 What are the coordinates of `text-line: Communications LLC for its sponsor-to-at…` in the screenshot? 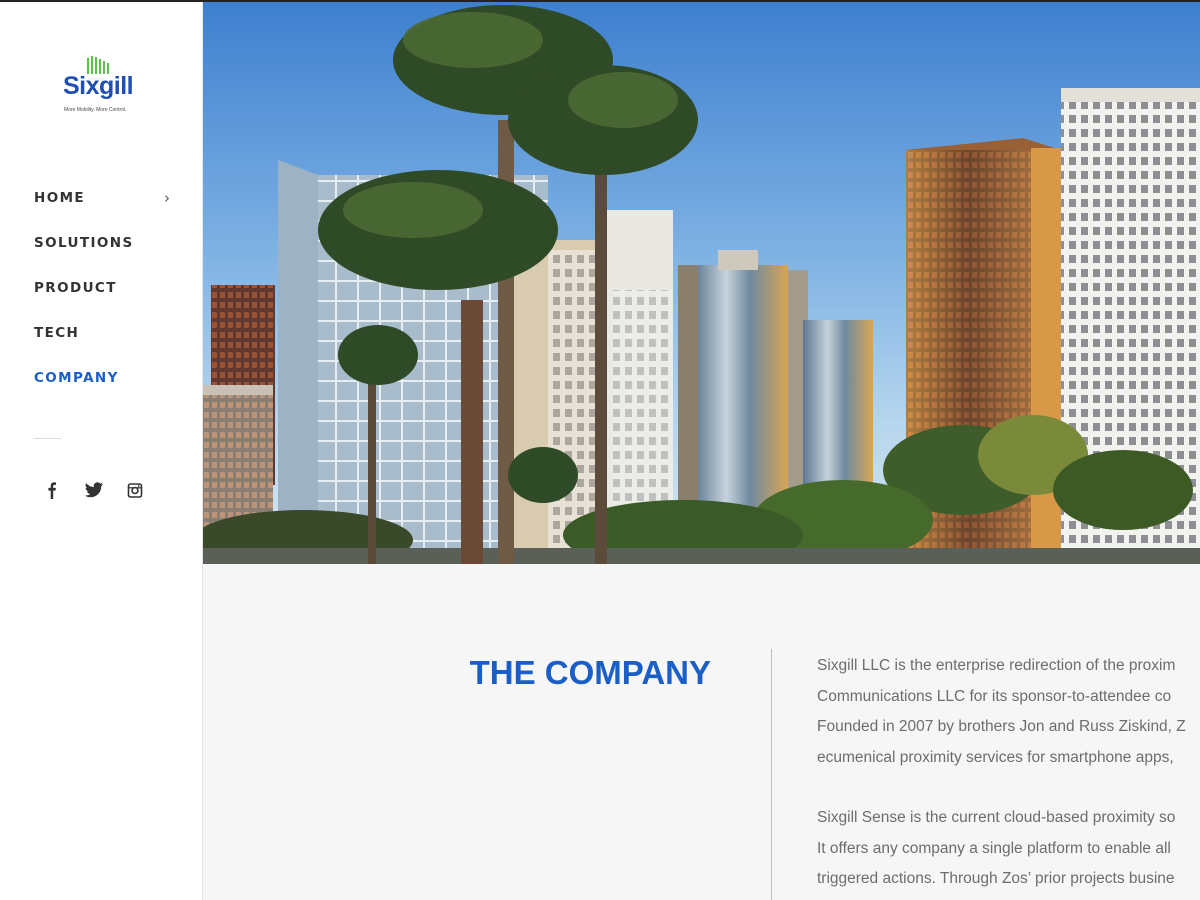 It's located at (994, 696).